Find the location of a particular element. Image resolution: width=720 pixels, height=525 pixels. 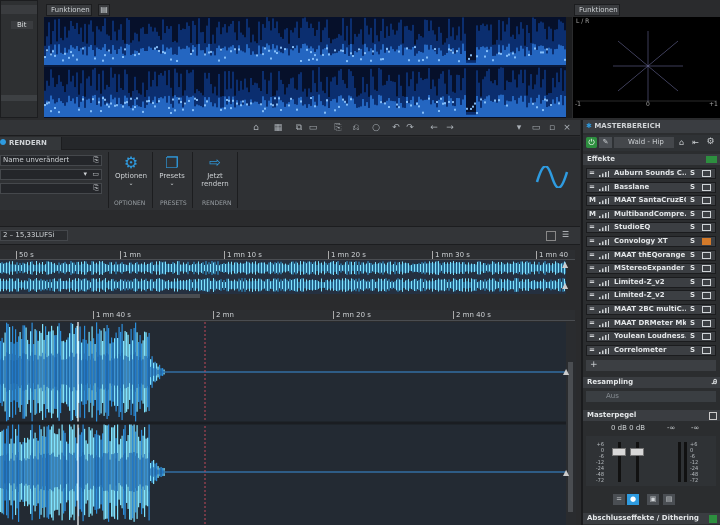

render-tab-close-icon is located at coordinates (3, 142).